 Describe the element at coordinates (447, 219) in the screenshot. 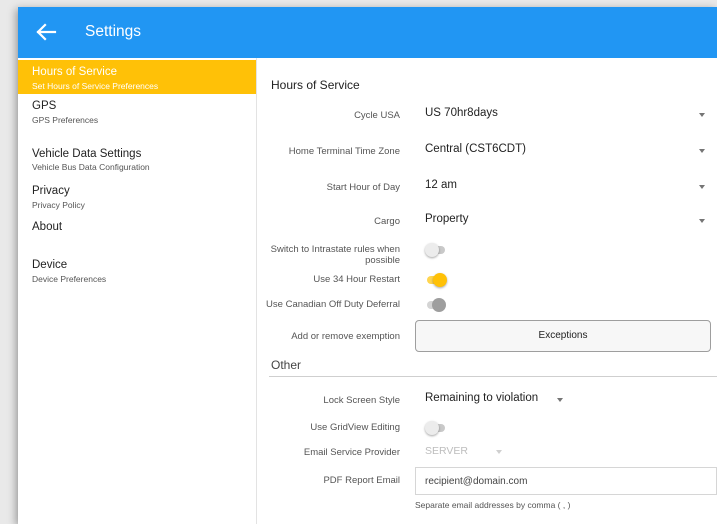

I see `cargo-value: Property` at that location.